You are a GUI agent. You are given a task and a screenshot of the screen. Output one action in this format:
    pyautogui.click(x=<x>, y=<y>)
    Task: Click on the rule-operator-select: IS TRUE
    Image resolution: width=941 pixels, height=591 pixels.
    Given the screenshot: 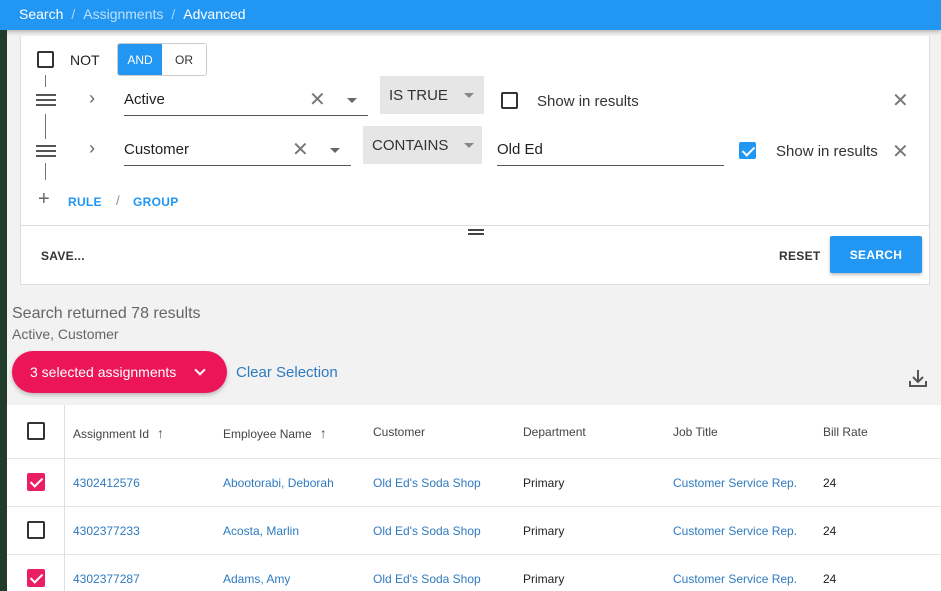 What is the action you would take?
    pyautogui.click(x=432, y=95)
    